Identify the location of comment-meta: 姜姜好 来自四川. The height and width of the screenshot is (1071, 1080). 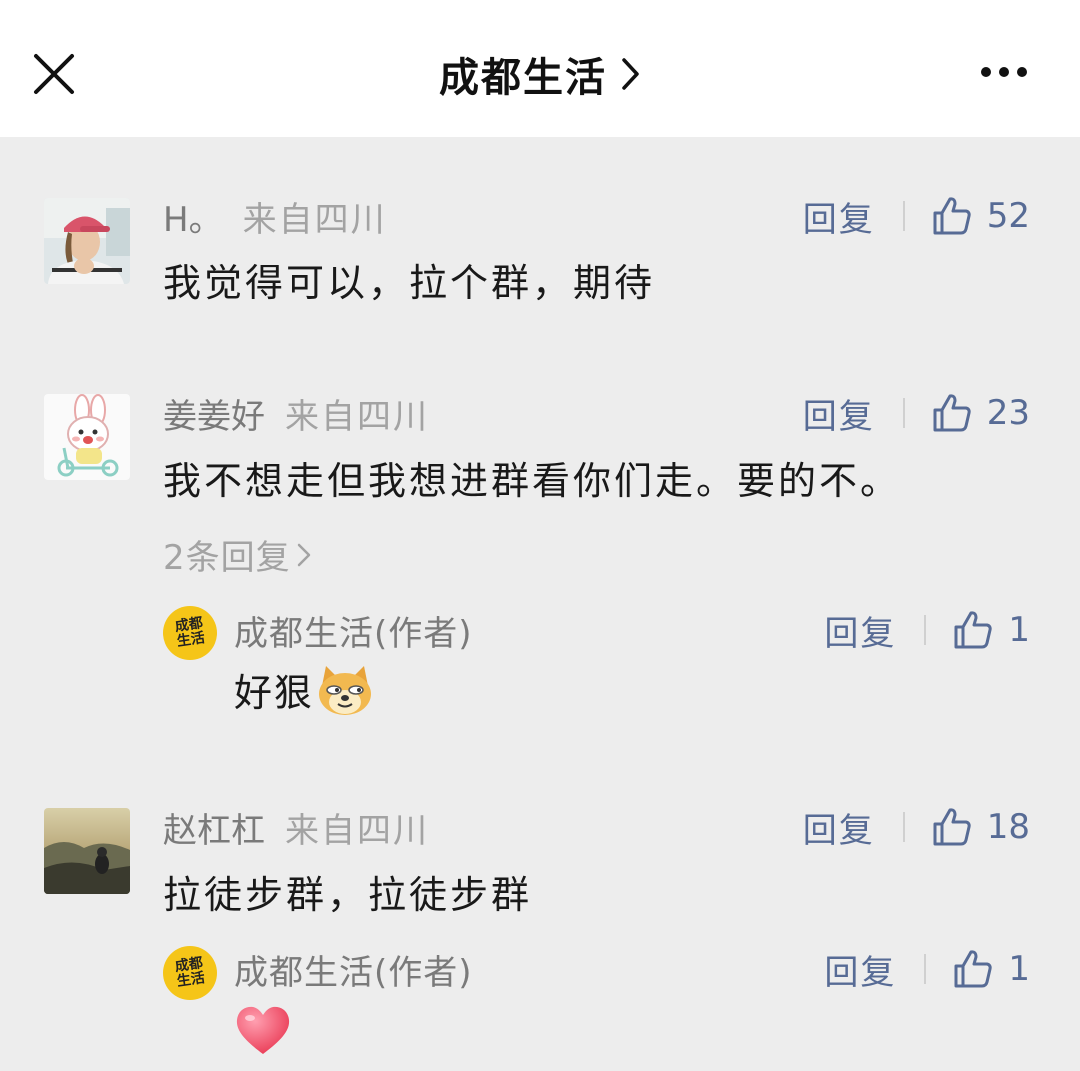
(296, 413).